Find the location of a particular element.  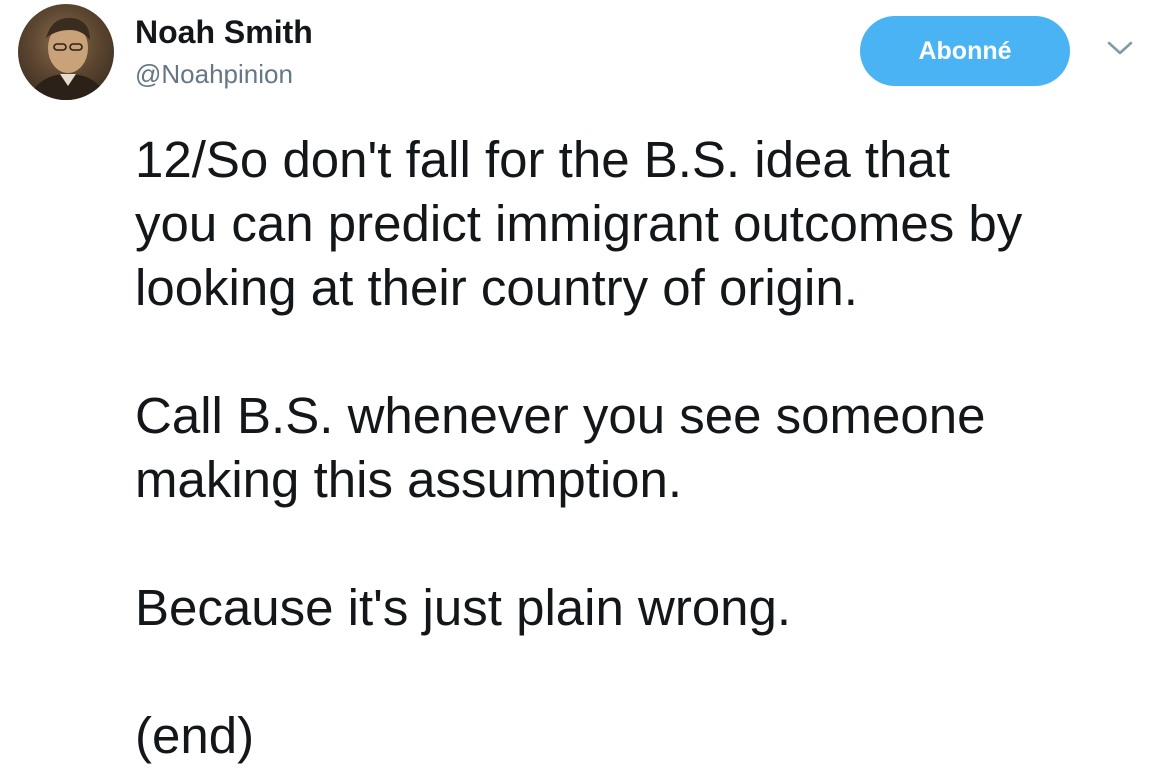

tweet-line: 12/So don't fall for the B.S. idea that is located at coordinates (542, 159).